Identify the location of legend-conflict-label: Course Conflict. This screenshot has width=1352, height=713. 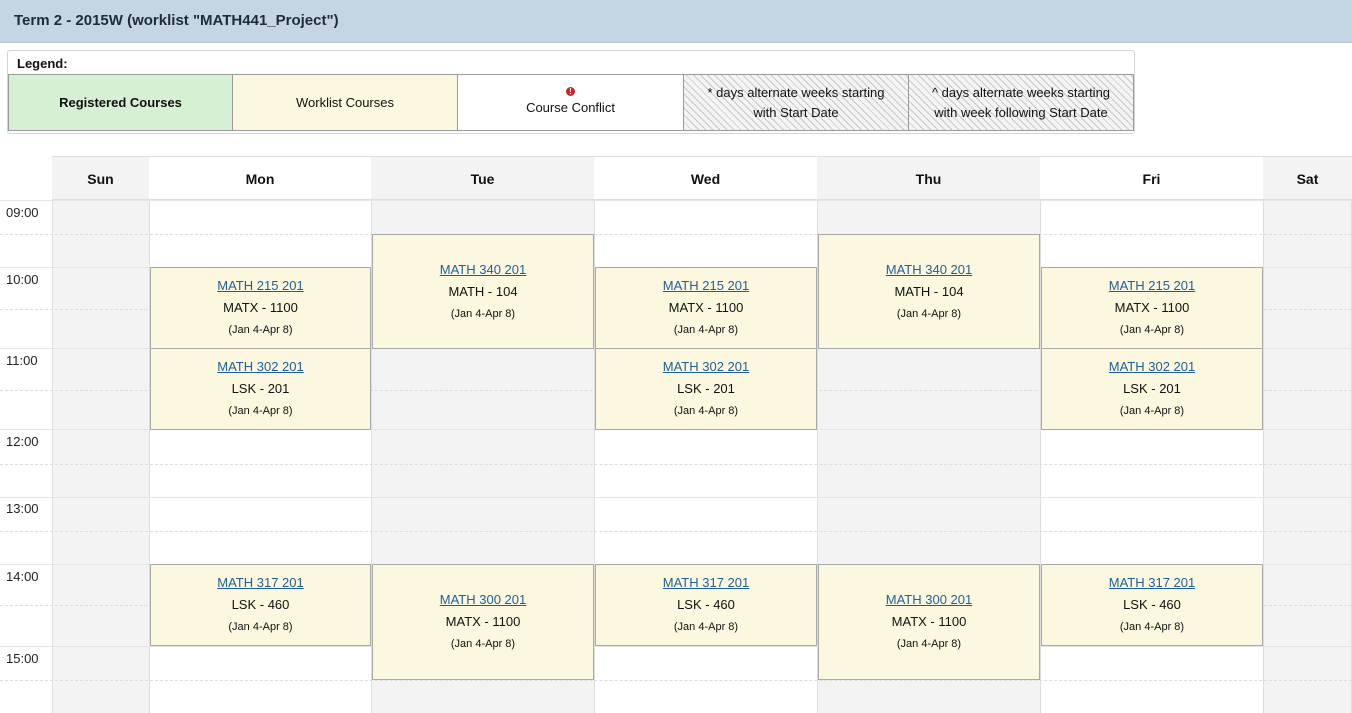
(570, 107).